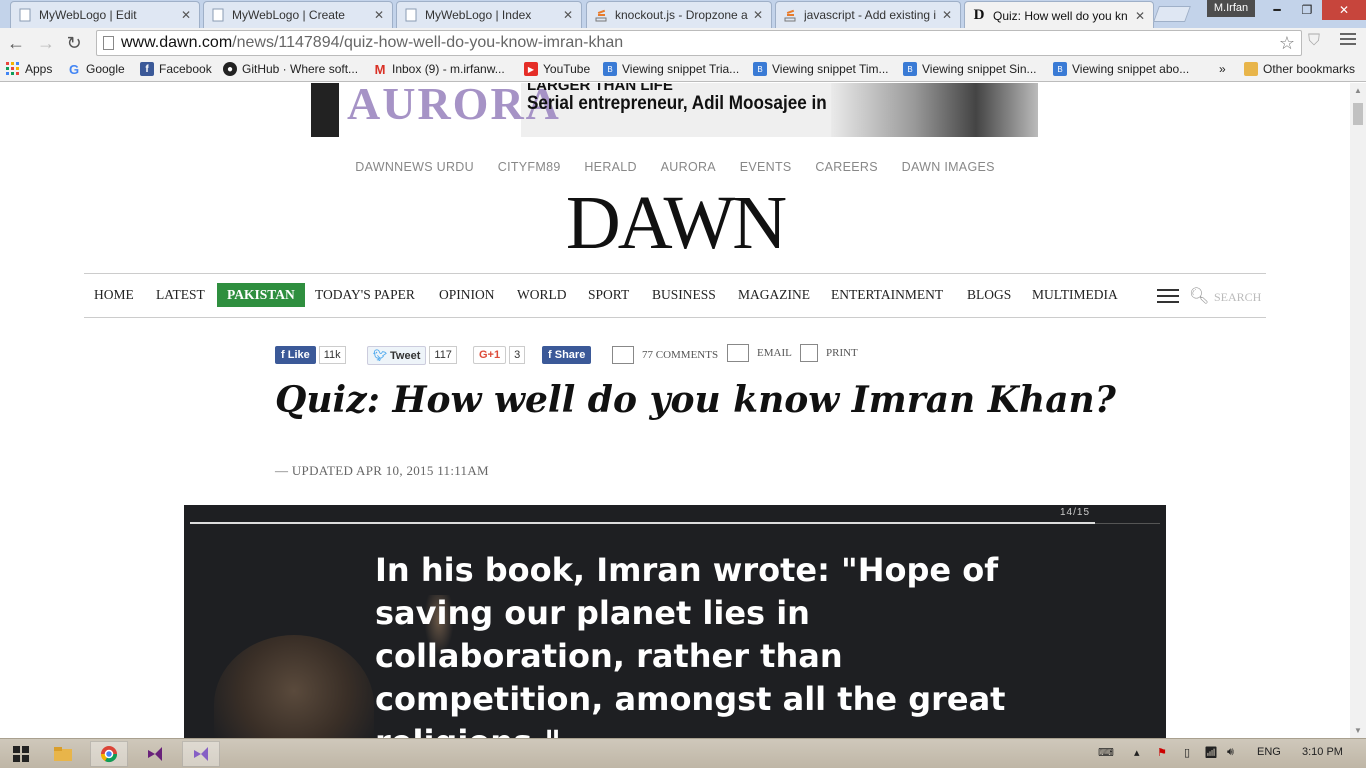 The image size is (1366, 768). I want to click on nav-magazine: MAGAZINE, so click(774, 295).